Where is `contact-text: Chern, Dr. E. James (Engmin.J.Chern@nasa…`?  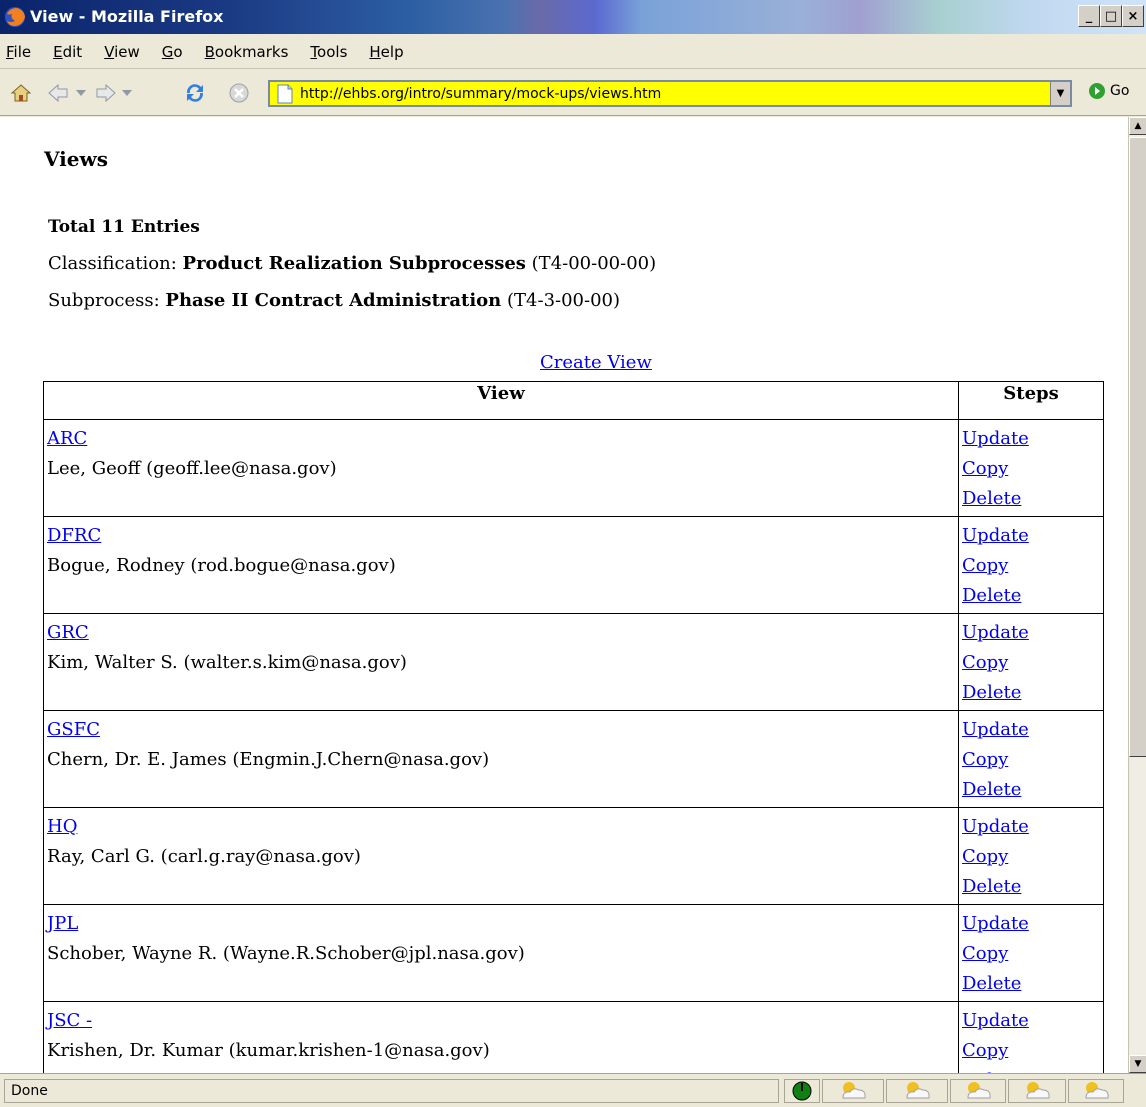 contact-text: Chern, Dr. E. James (Engmin.J.Chern@nasa… is located at coordinates (268, 759).